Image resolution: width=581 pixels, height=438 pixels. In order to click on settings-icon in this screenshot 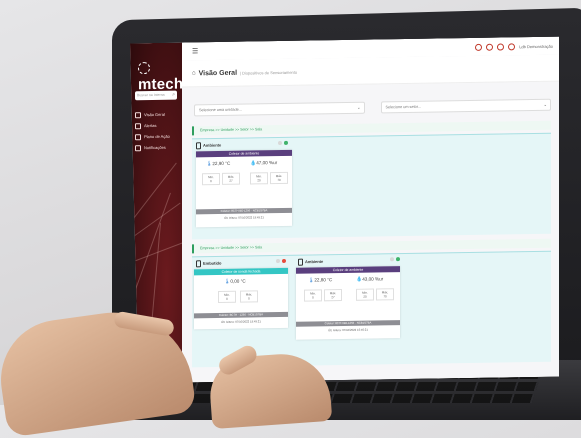, I will do `click(511, 46)`.